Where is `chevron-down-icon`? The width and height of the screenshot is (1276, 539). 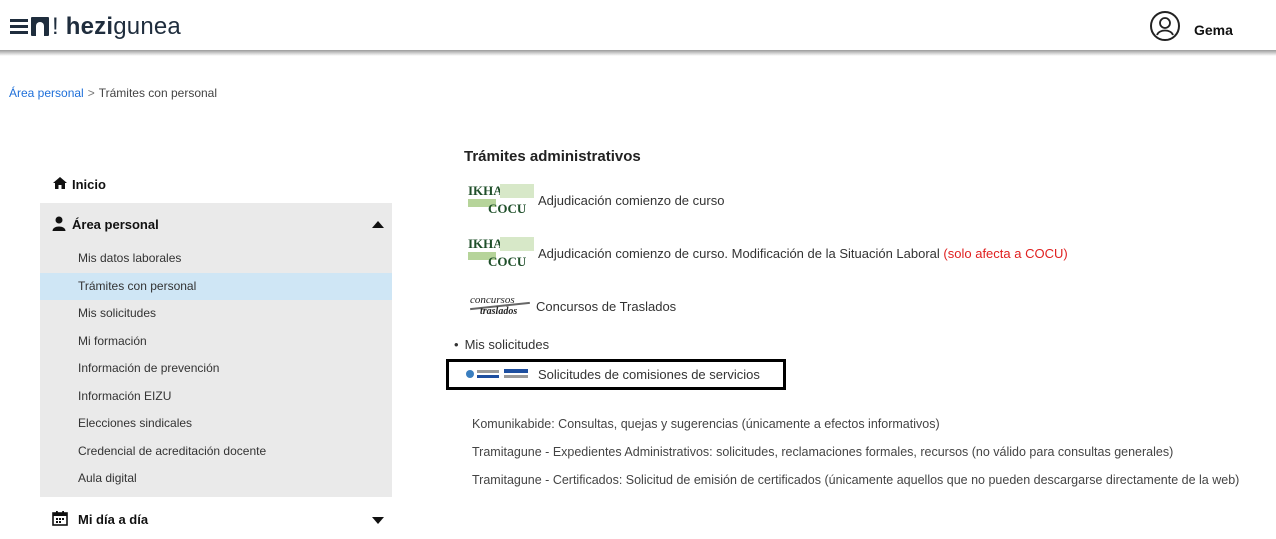
chevron-down-icon is located at coordinates (378, 520).